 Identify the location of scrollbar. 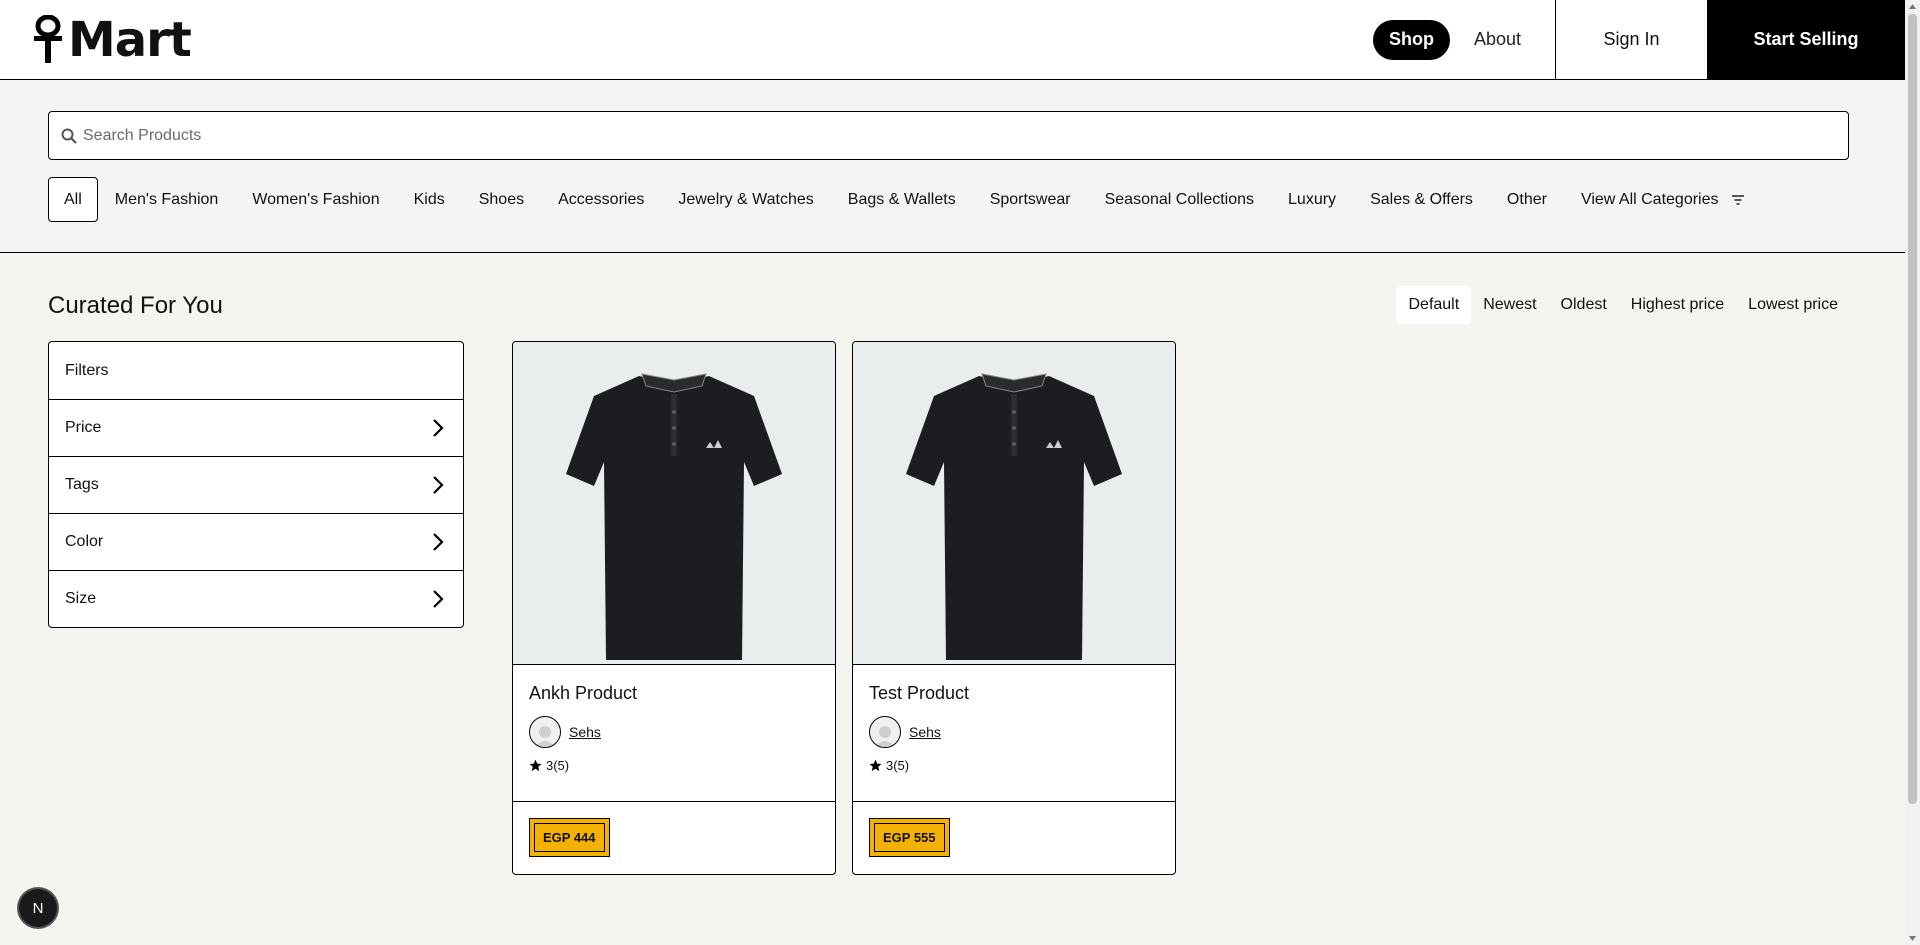
(1912, 472).